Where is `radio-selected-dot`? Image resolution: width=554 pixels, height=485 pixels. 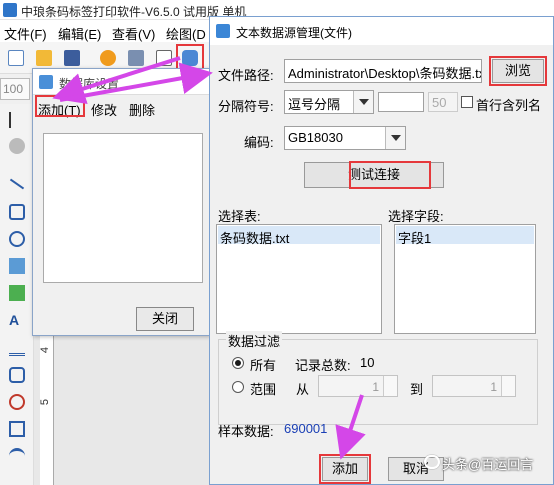
radio-selected-dot is located at coordinates (238, 363).